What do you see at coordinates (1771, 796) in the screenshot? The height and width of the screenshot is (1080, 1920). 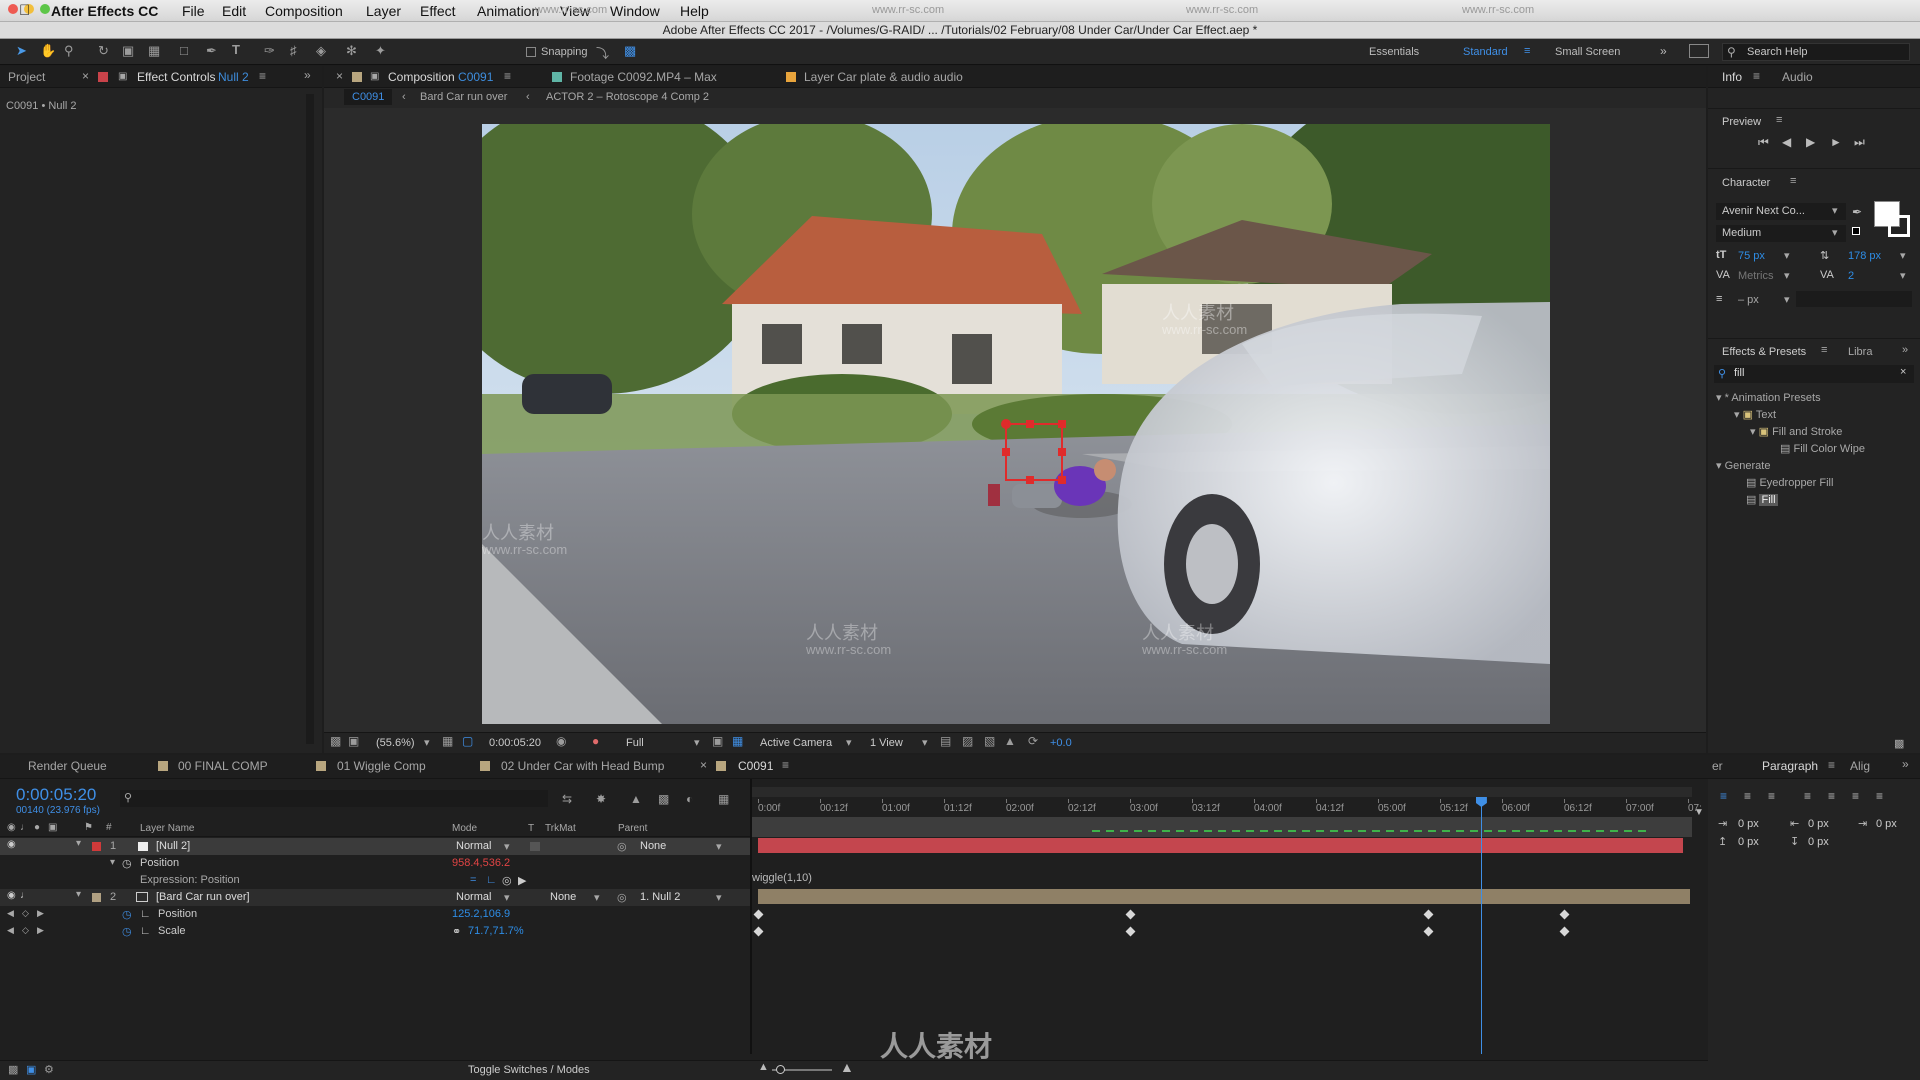 I see `align-right-icon: ≡` at bounding box center [1771, 796].